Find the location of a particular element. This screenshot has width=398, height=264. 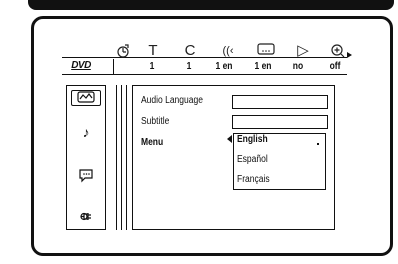

music-note-icon: ♪ is located at coordinates (86, 132).